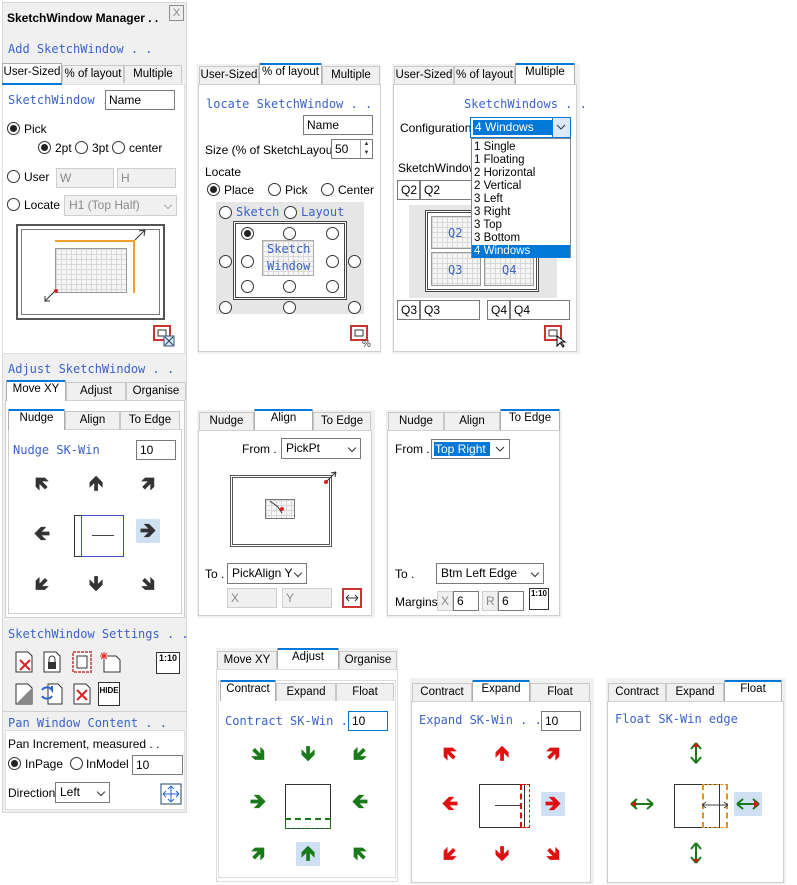 The image size is (797, 885). What do you see at coordinates (171, 794) in the screenshot?
I see `pan-icon` at bounding box center [171, 794].